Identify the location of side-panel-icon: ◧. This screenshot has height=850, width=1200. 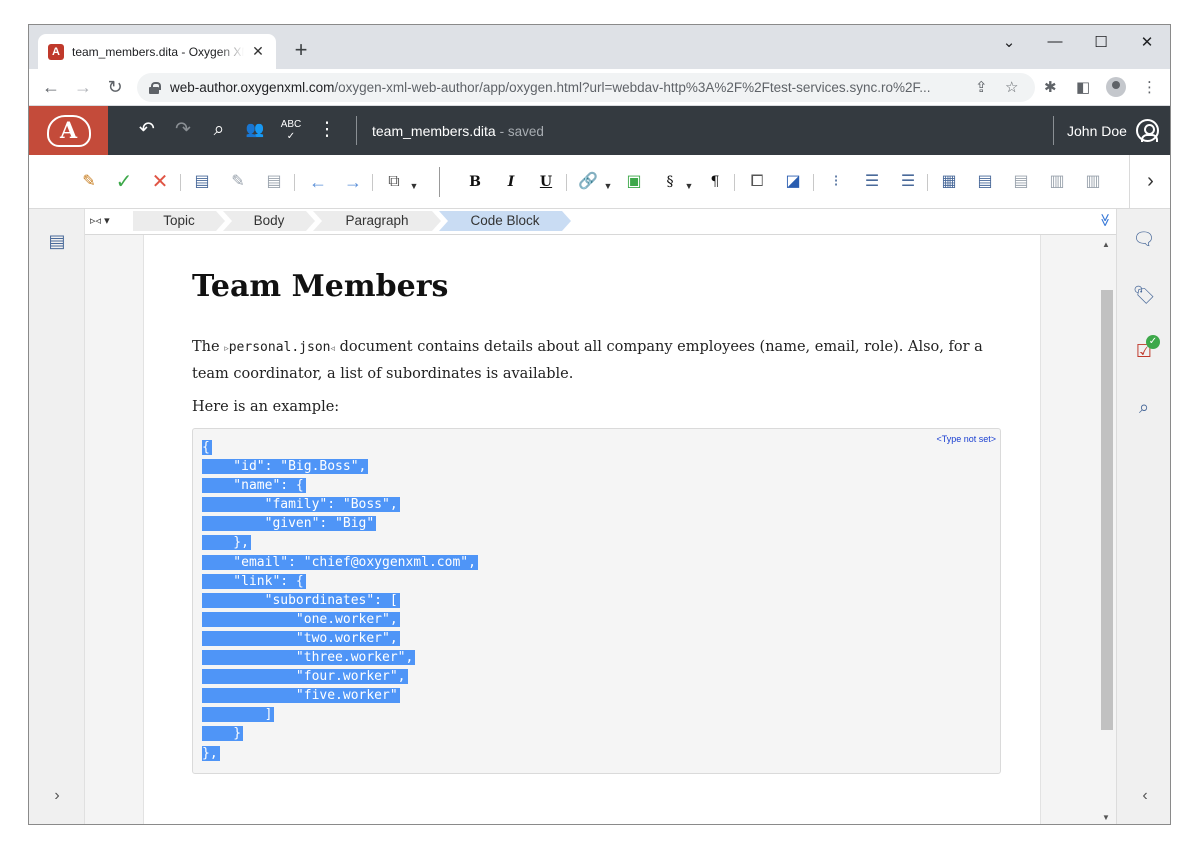
(1083, 87).